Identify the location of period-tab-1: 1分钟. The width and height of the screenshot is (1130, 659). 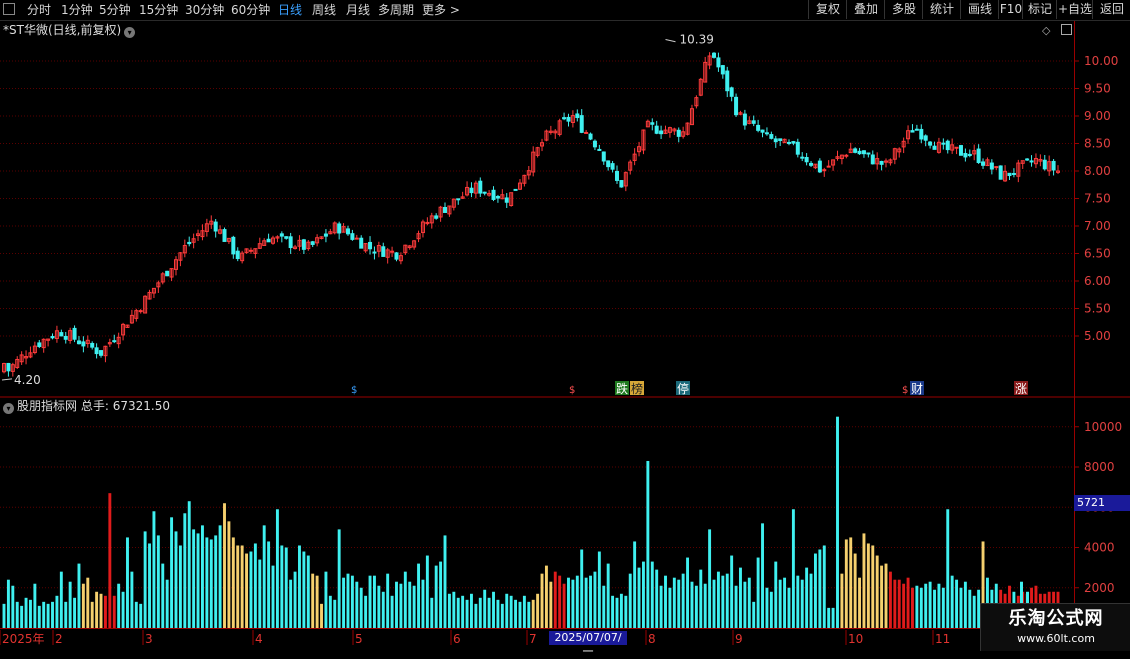
(77, 10).